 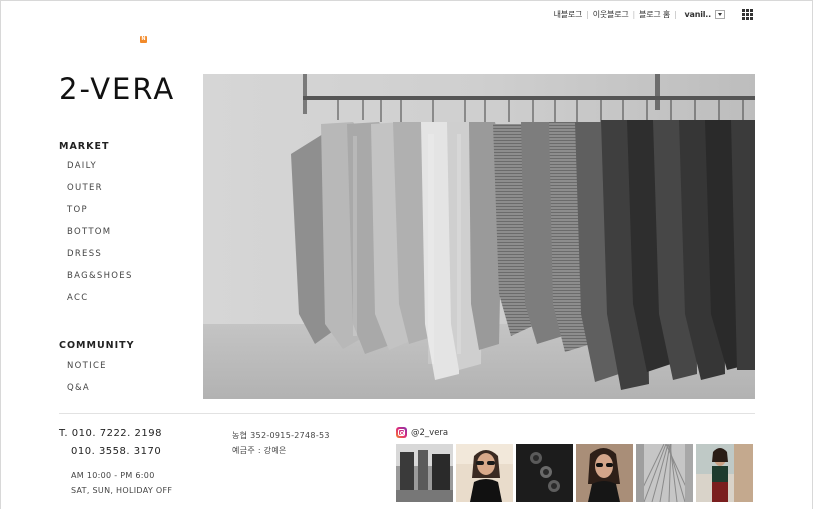 What do you see at coordinates (430, 432) in the screenshot?
I see `instagram-handle: @2_vera` at bounding box center [430, 432].